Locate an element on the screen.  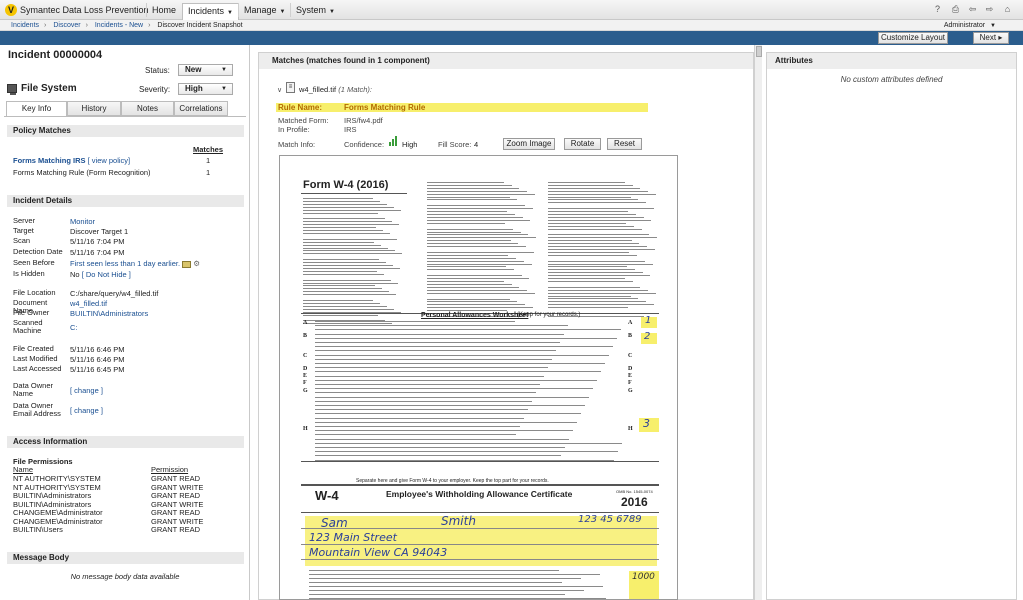
worksheet-line-letter-right: B is located at coordinates (630, 336).